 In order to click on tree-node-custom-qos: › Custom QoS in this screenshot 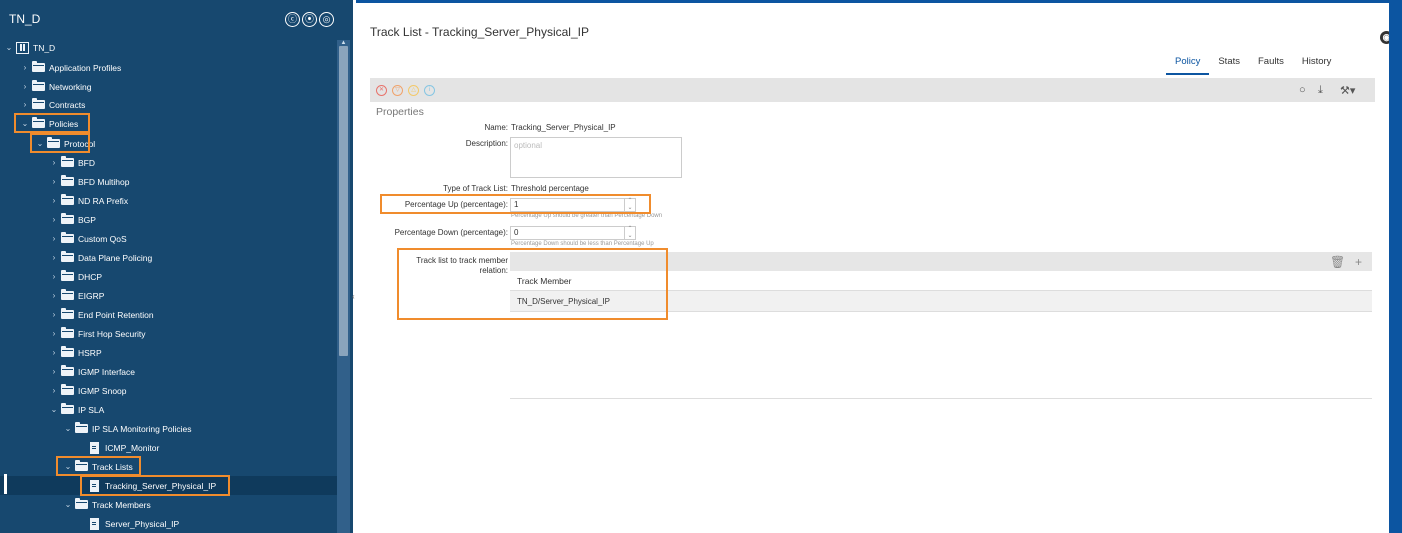, I will do `click(88, 238)`.